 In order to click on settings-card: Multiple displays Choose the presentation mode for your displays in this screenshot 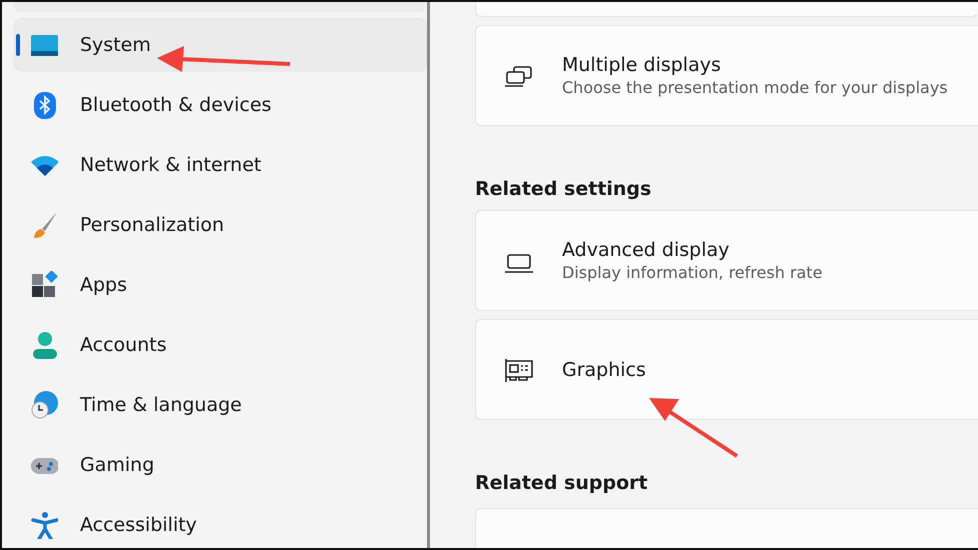, I will do `click(726, 75)`.